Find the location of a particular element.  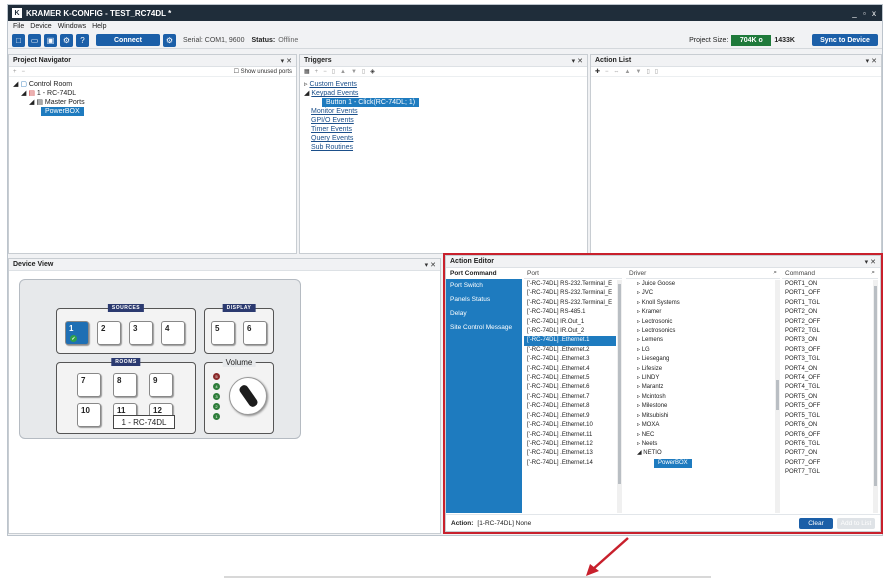

command-item: PORT2_OFF is located at coordinates (830, 322).